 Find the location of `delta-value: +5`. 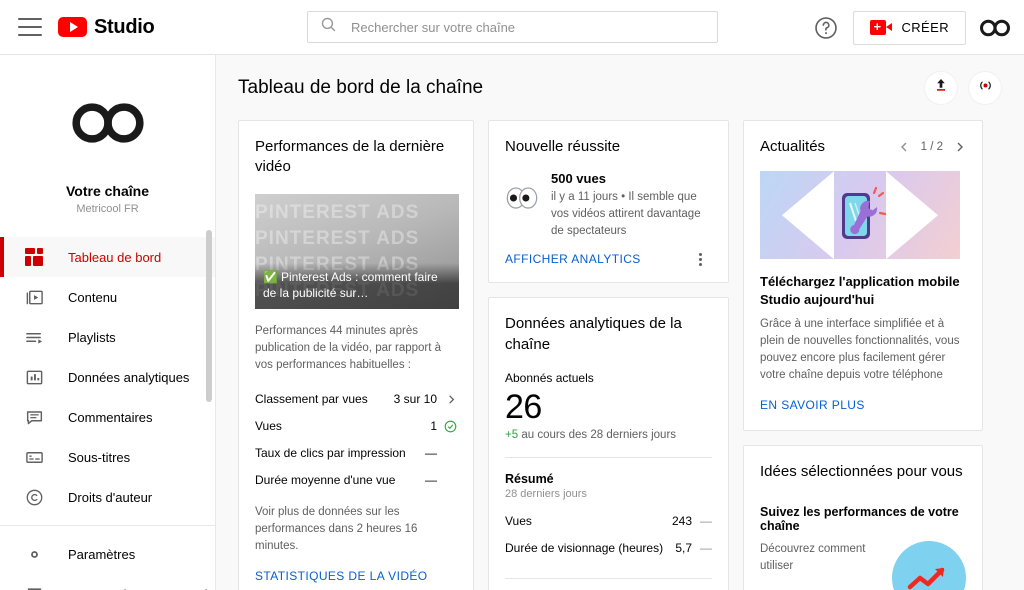

delta-value: +5 is located at coordinates (512, 434).